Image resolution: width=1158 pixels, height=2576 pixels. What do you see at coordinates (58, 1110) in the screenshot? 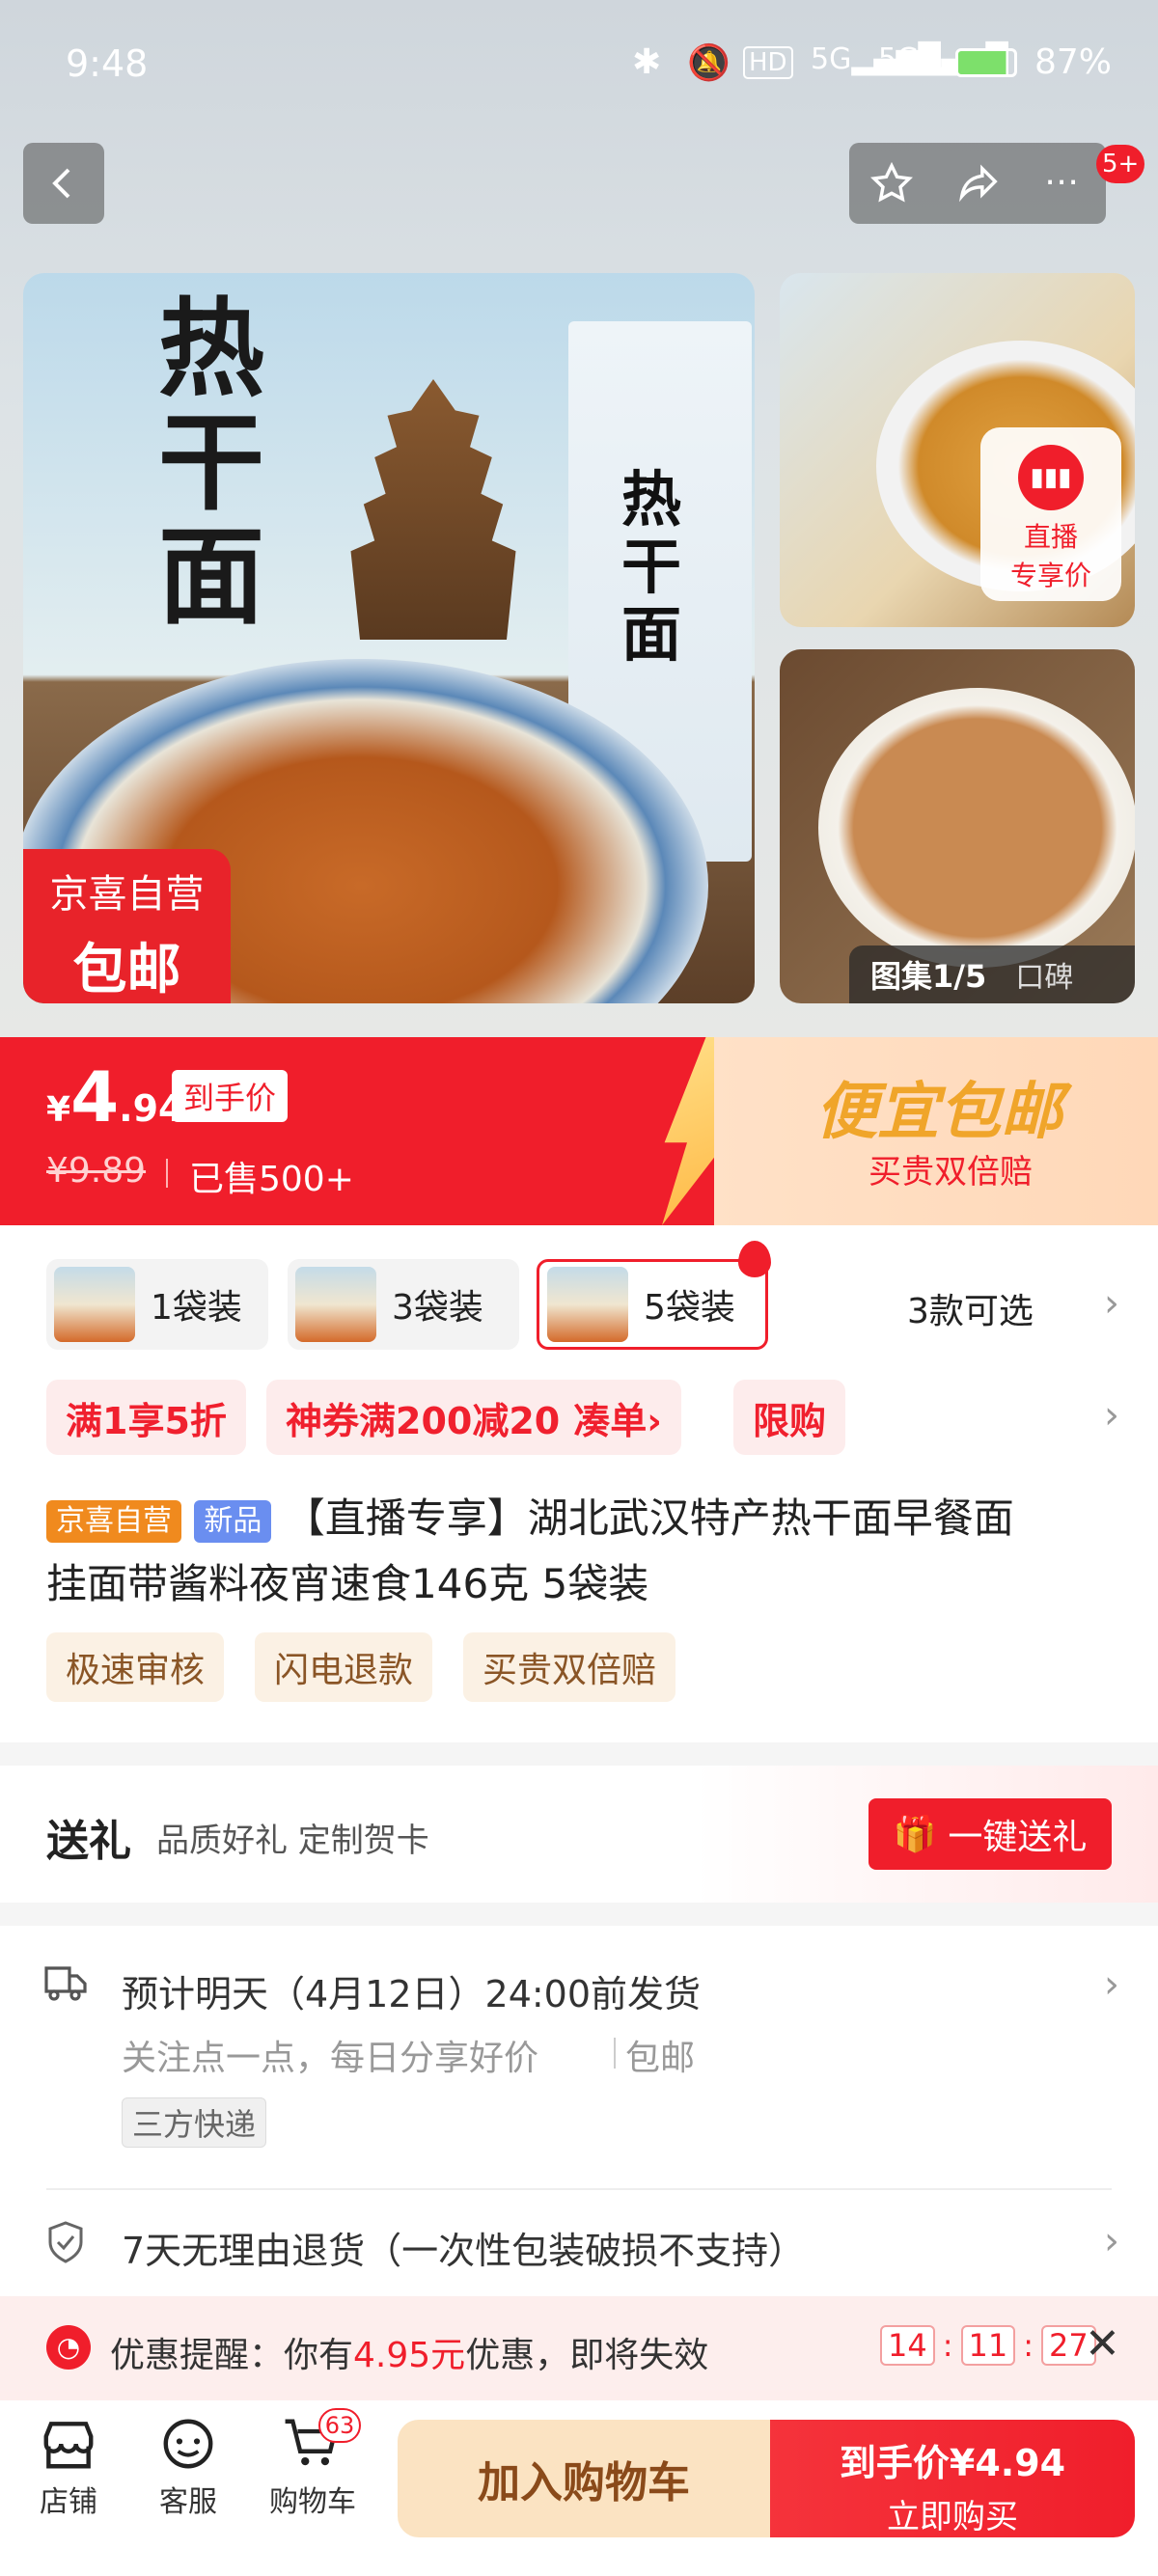
I see `price-currency: ¥` at bounding box center [58, 1110].